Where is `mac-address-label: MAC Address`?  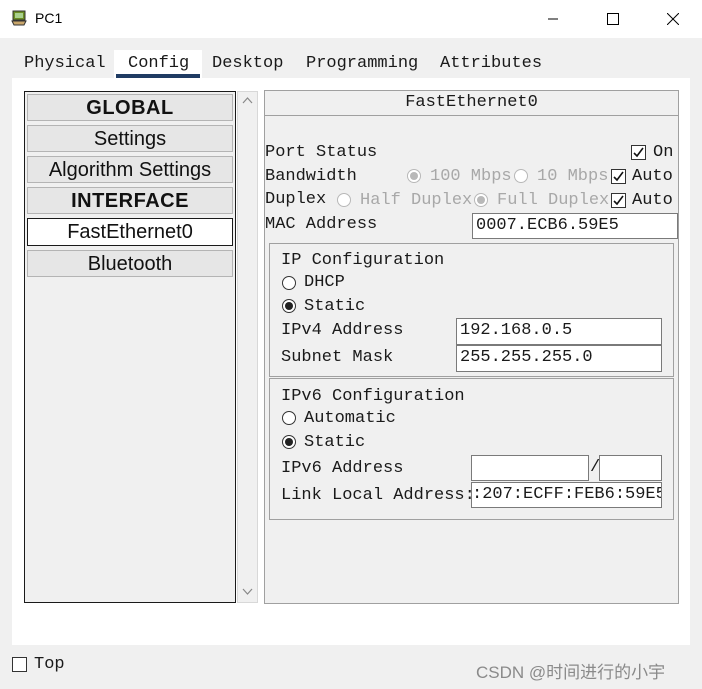 mac-address-label: MAC Address is located at coordinates (321, 224).